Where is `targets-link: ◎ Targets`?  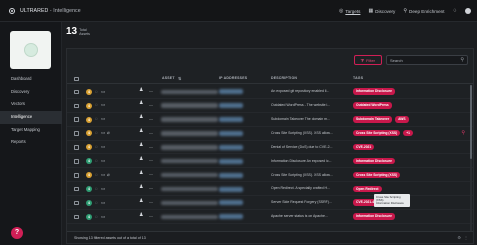 targets-link: ◎ Targets is located at coordinates (349, 11).